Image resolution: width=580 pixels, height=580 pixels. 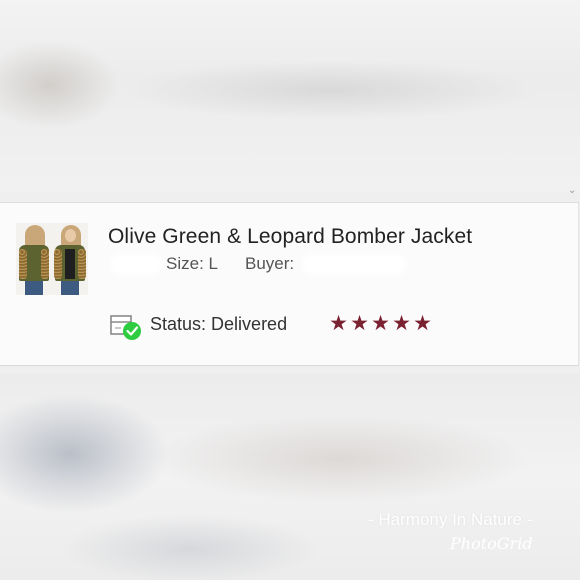 I want to click on rating-stars: ★ ★ ★ ★ ★, so click(x=380, y=324).